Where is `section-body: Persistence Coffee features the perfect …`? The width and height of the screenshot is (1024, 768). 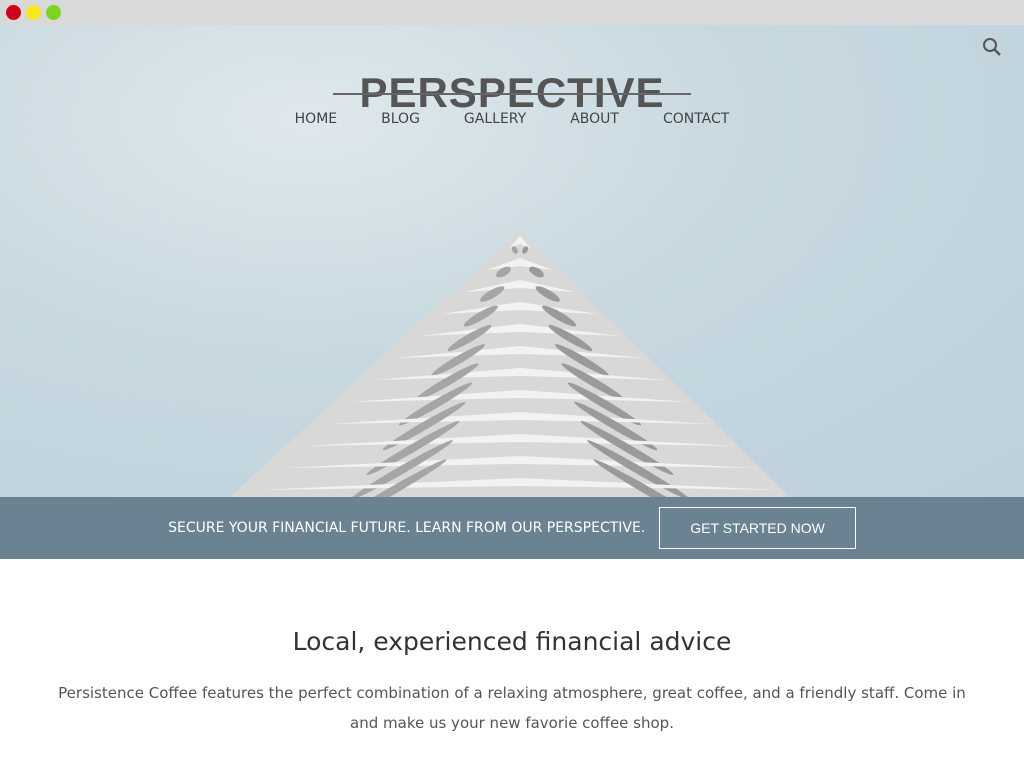
section-body: Persistence Coffee features the perfect … is located at coordinates (512, 708).